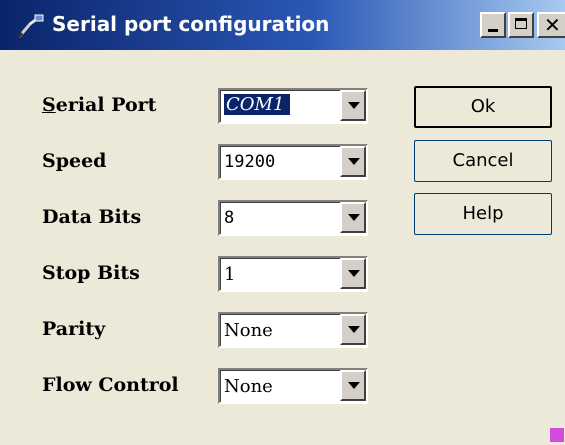  I want to click on maximize-button, so click(521, 25).